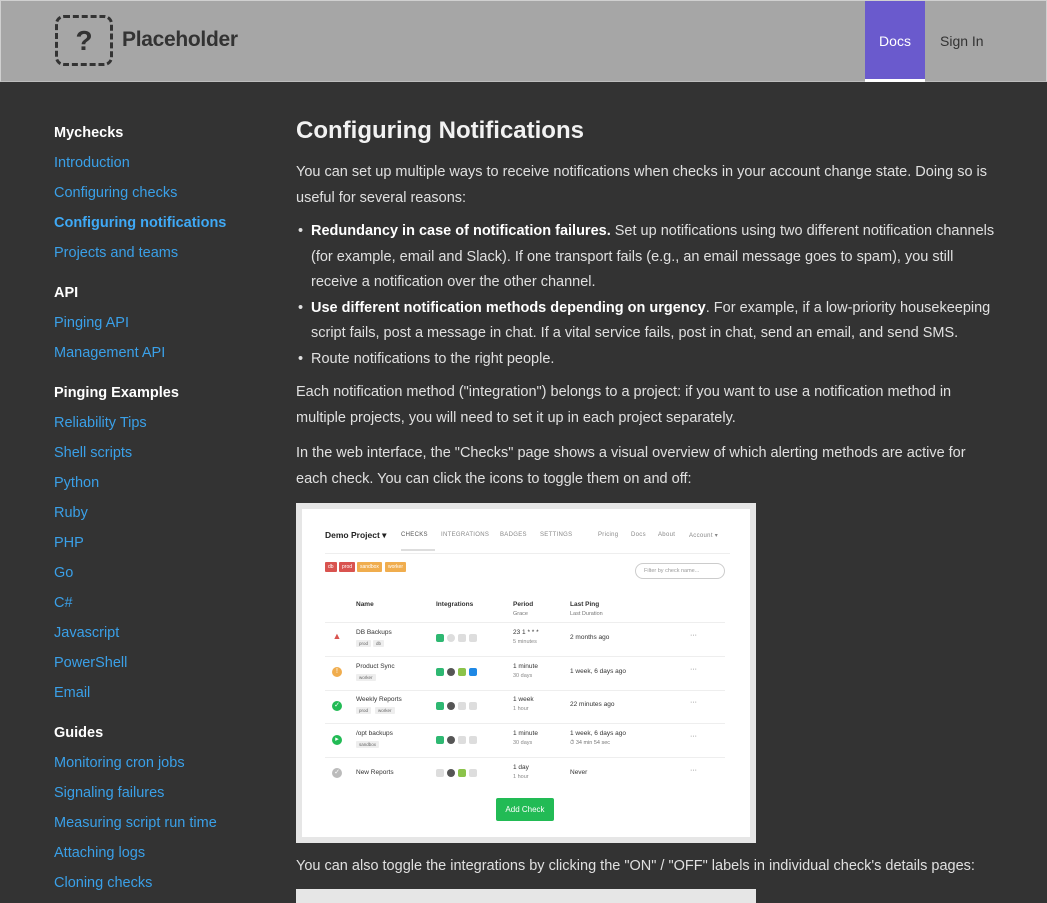  What do you see at coordinates (337, 672) in the screenshot?
I see `ss-grace-status-icon: !` at bounding box center [337, 672].